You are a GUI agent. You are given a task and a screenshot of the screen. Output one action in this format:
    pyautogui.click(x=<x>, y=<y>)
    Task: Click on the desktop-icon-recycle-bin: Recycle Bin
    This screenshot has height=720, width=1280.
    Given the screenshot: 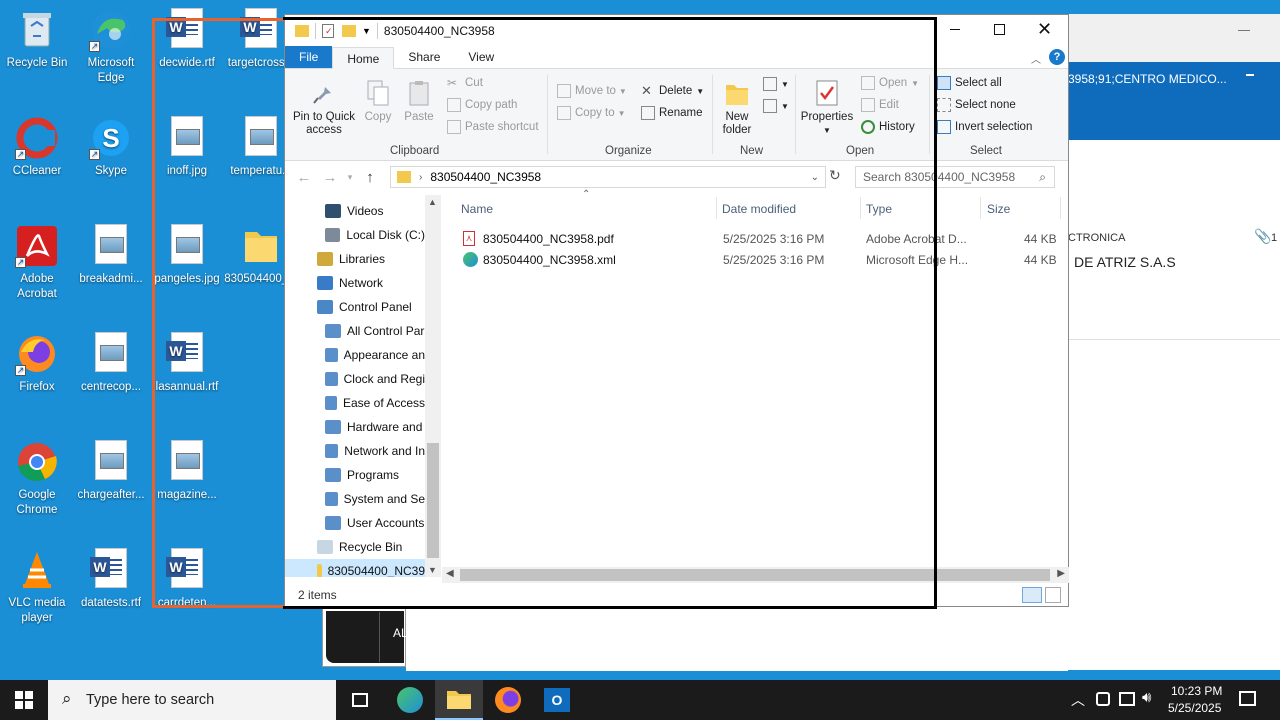 What is the action you would take?
    pyautogui.click(x=37, y=39)
    